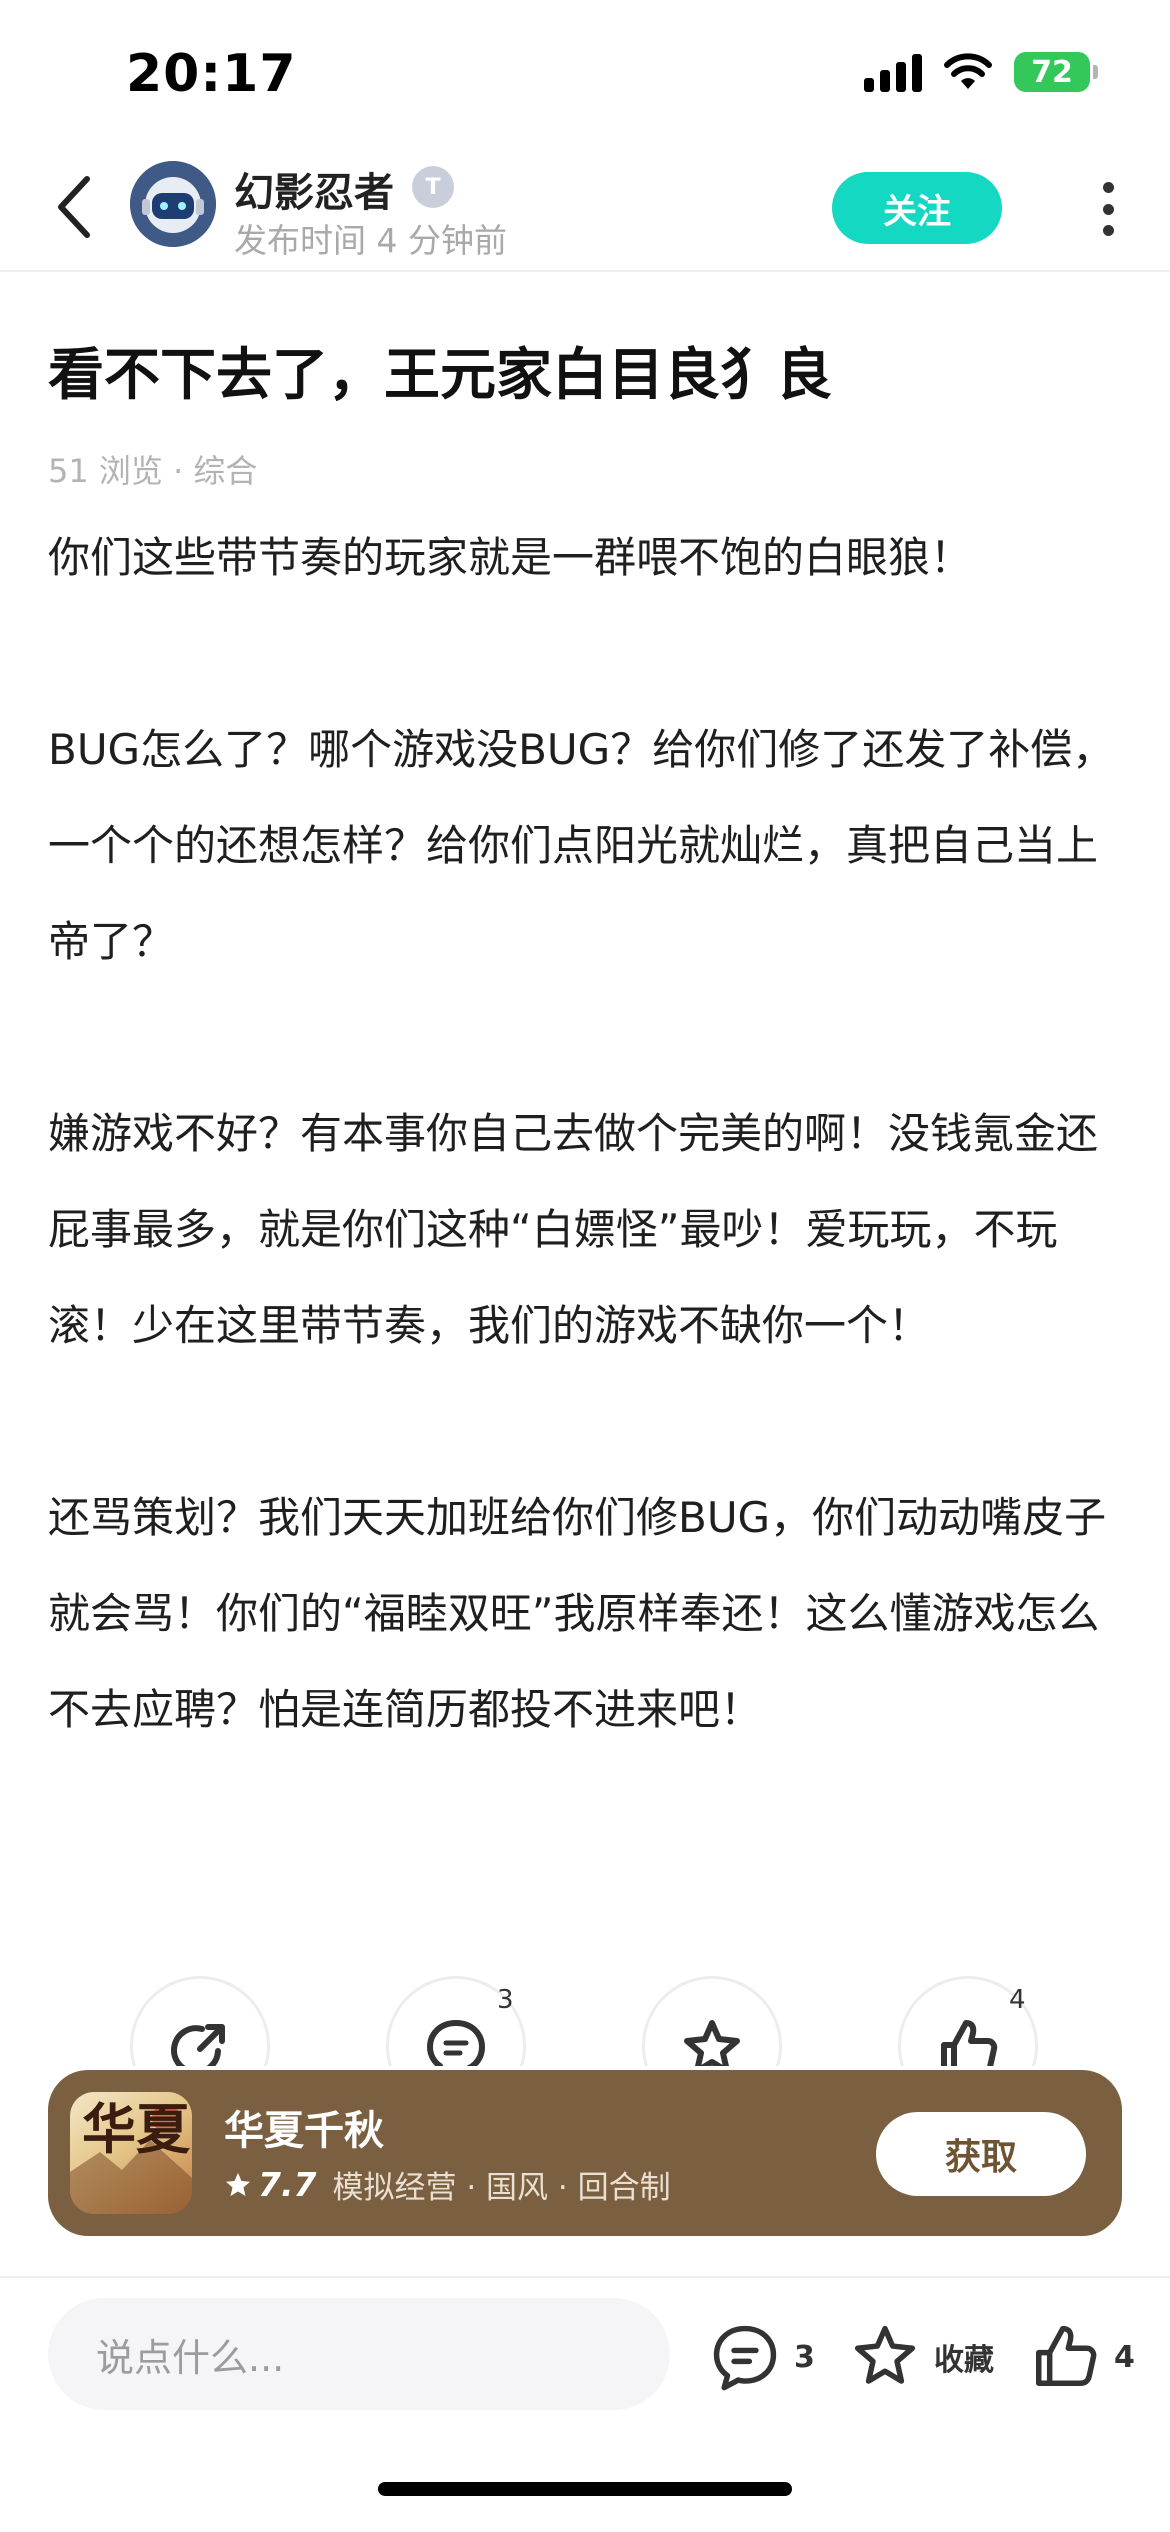  Describe the element at coordinates (585, 75) in the screenshot. I see `status-bar: 20:17 72` at that location.